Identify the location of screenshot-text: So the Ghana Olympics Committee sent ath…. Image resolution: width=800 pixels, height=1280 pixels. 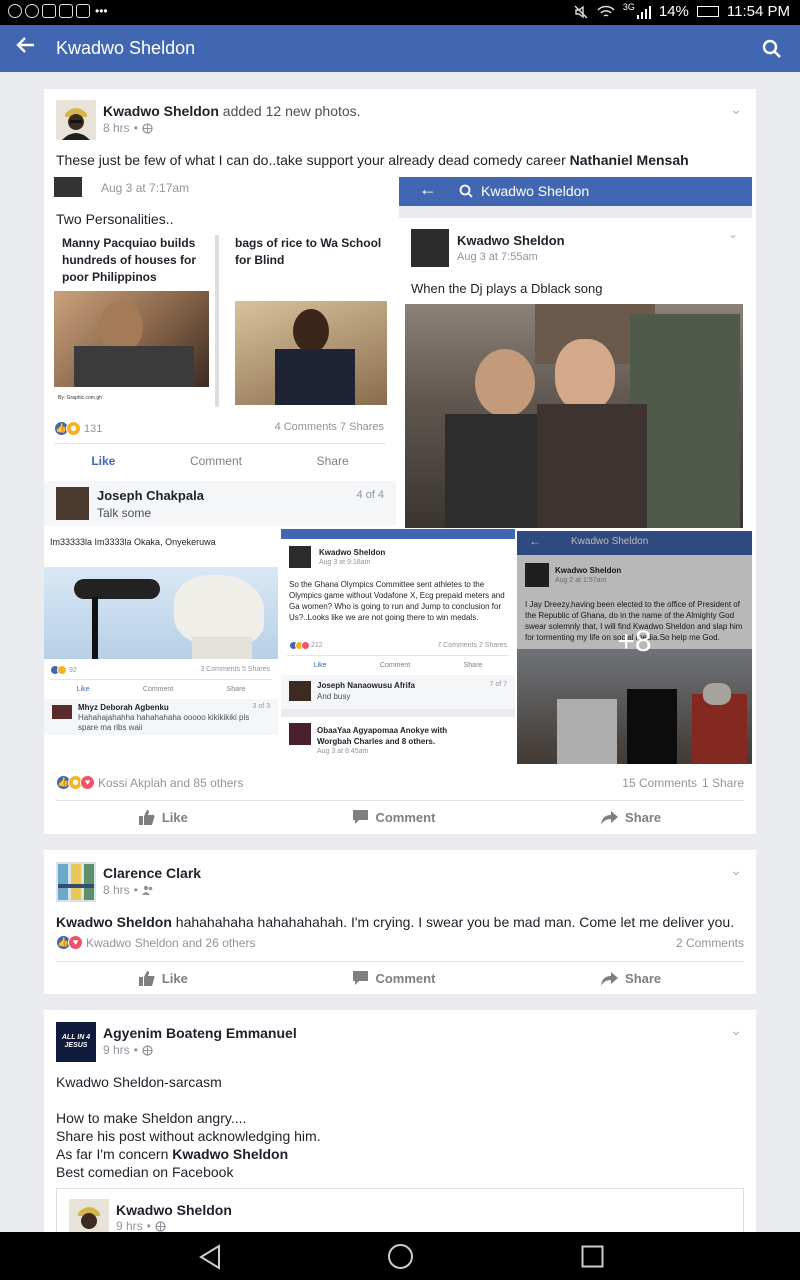
(397, 601).